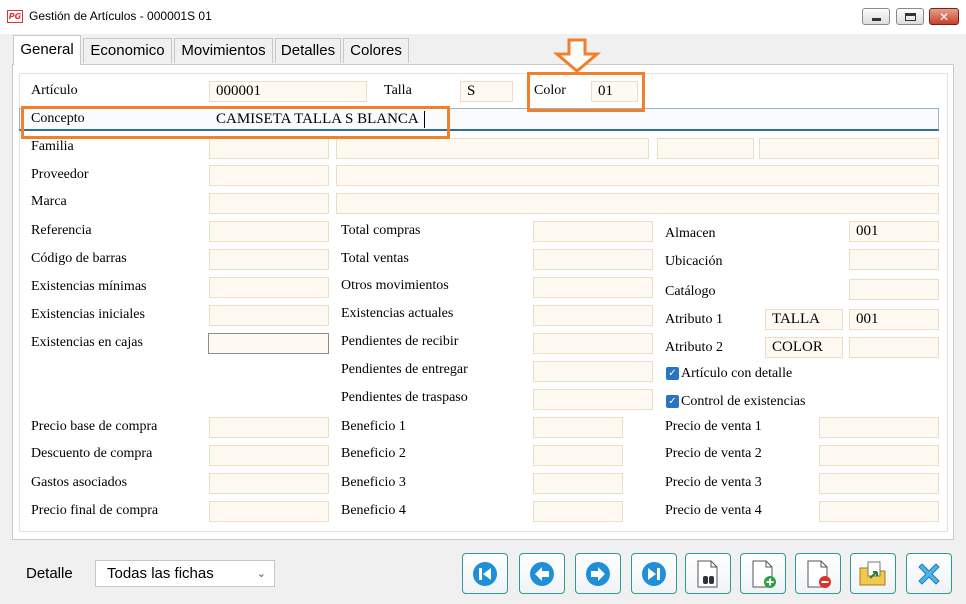  Describe the element at coordinates (269, 315) in the screenshot. I see `existencias-iniciales-field` at that location.